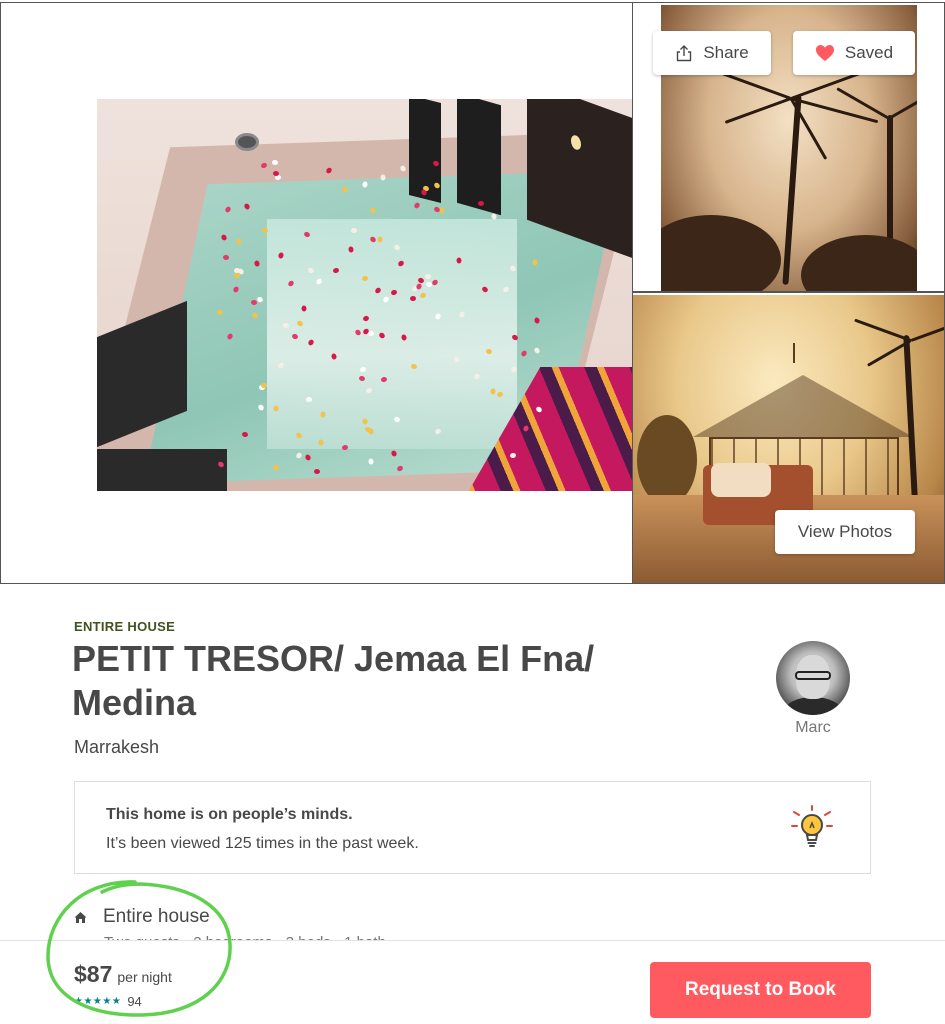  What do you see at coordinates (80, 917) in the screenshot?
I see `home-icon` at bounding box center [80, 917].